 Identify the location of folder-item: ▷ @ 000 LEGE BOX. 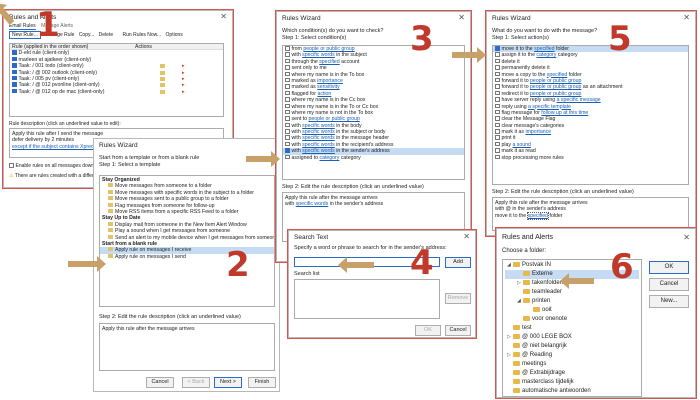
(572, 337).